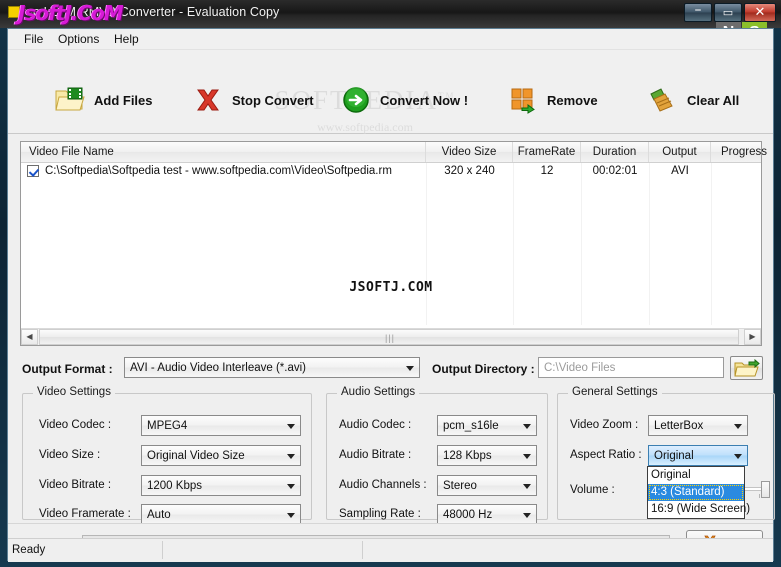 Image resolution: width=781 pixels, height=567 pixels. What do you see at coordinates (391, 287) in the screenshot?
I see `list-watermark: JSOFTJ.COM` at bounding box center [391, 287].